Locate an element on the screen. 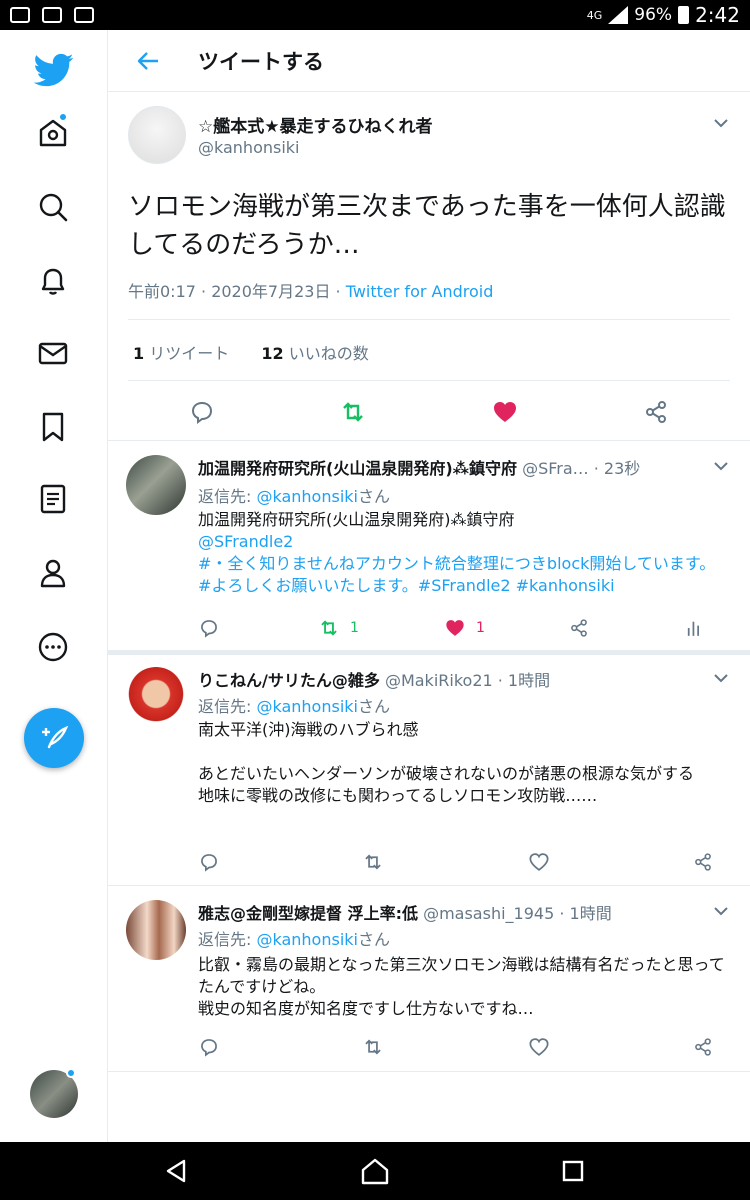  profile-icon is located at coordinates (53, 573).